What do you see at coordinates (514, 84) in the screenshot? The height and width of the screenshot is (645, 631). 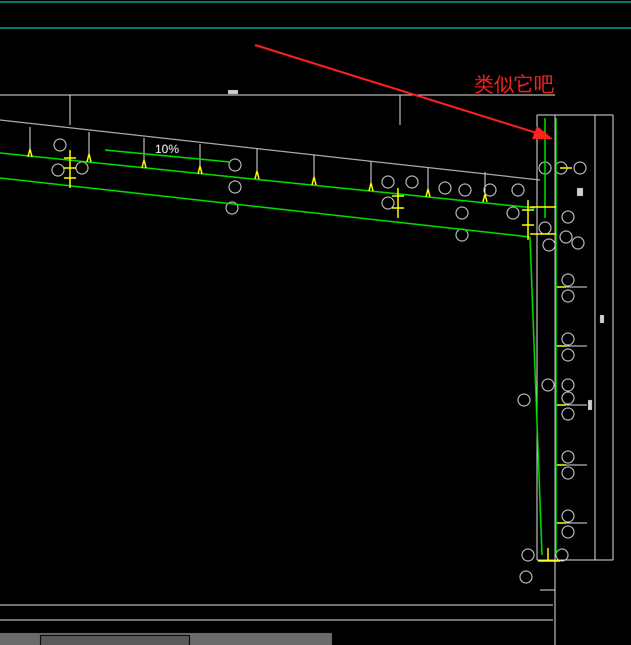 I see `annotation-text: 类似它吧` at bounding box center [514, 84].